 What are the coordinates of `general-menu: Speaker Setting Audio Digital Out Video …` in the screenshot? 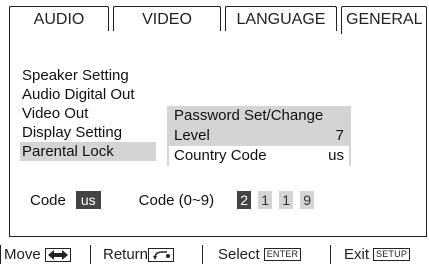 It's located at (88, 113).